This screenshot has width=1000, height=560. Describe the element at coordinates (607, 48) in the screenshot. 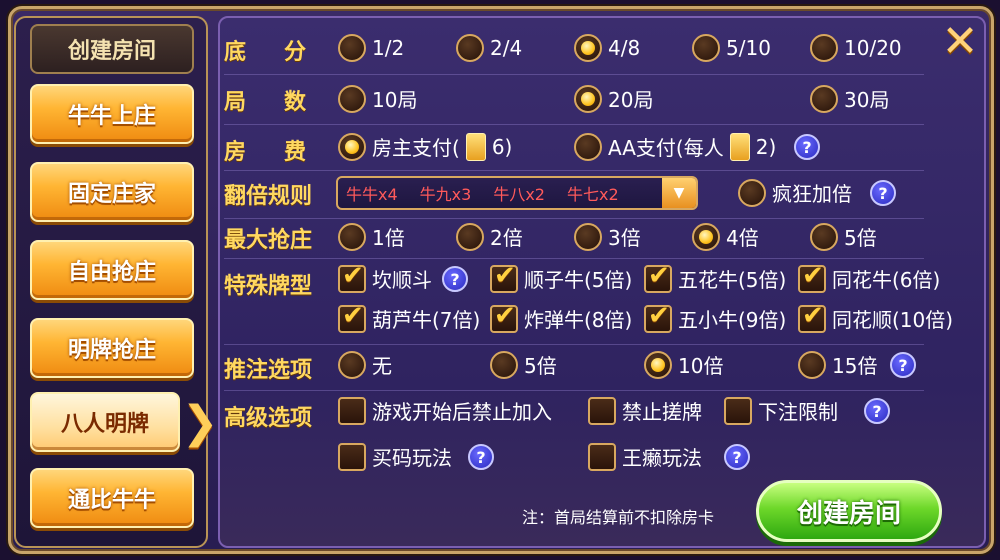

I see `option-base-3: 4/8` at that location.